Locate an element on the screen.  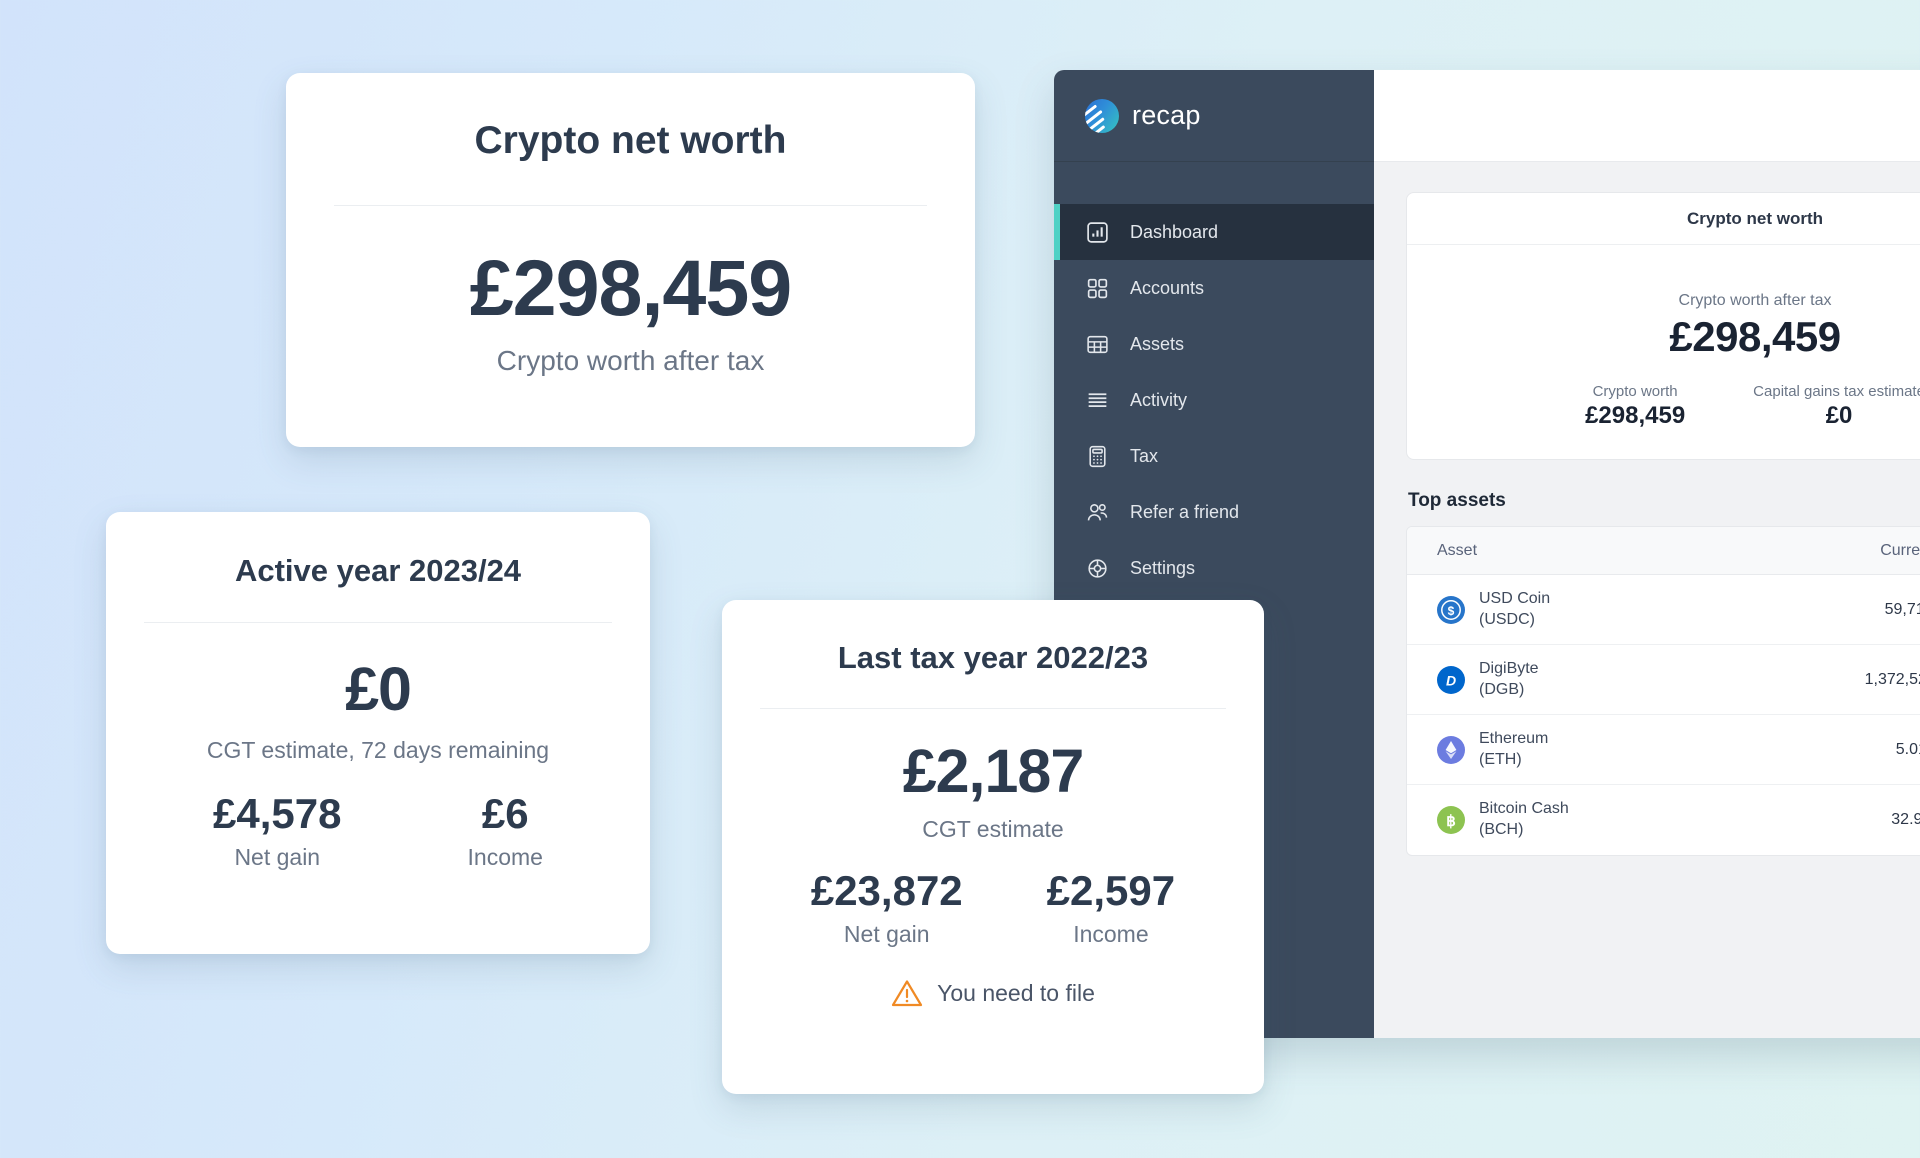
crypto-net-worth-panel: Crypto net worth Crypto worth after tax is located at coordinates (1663, 326).